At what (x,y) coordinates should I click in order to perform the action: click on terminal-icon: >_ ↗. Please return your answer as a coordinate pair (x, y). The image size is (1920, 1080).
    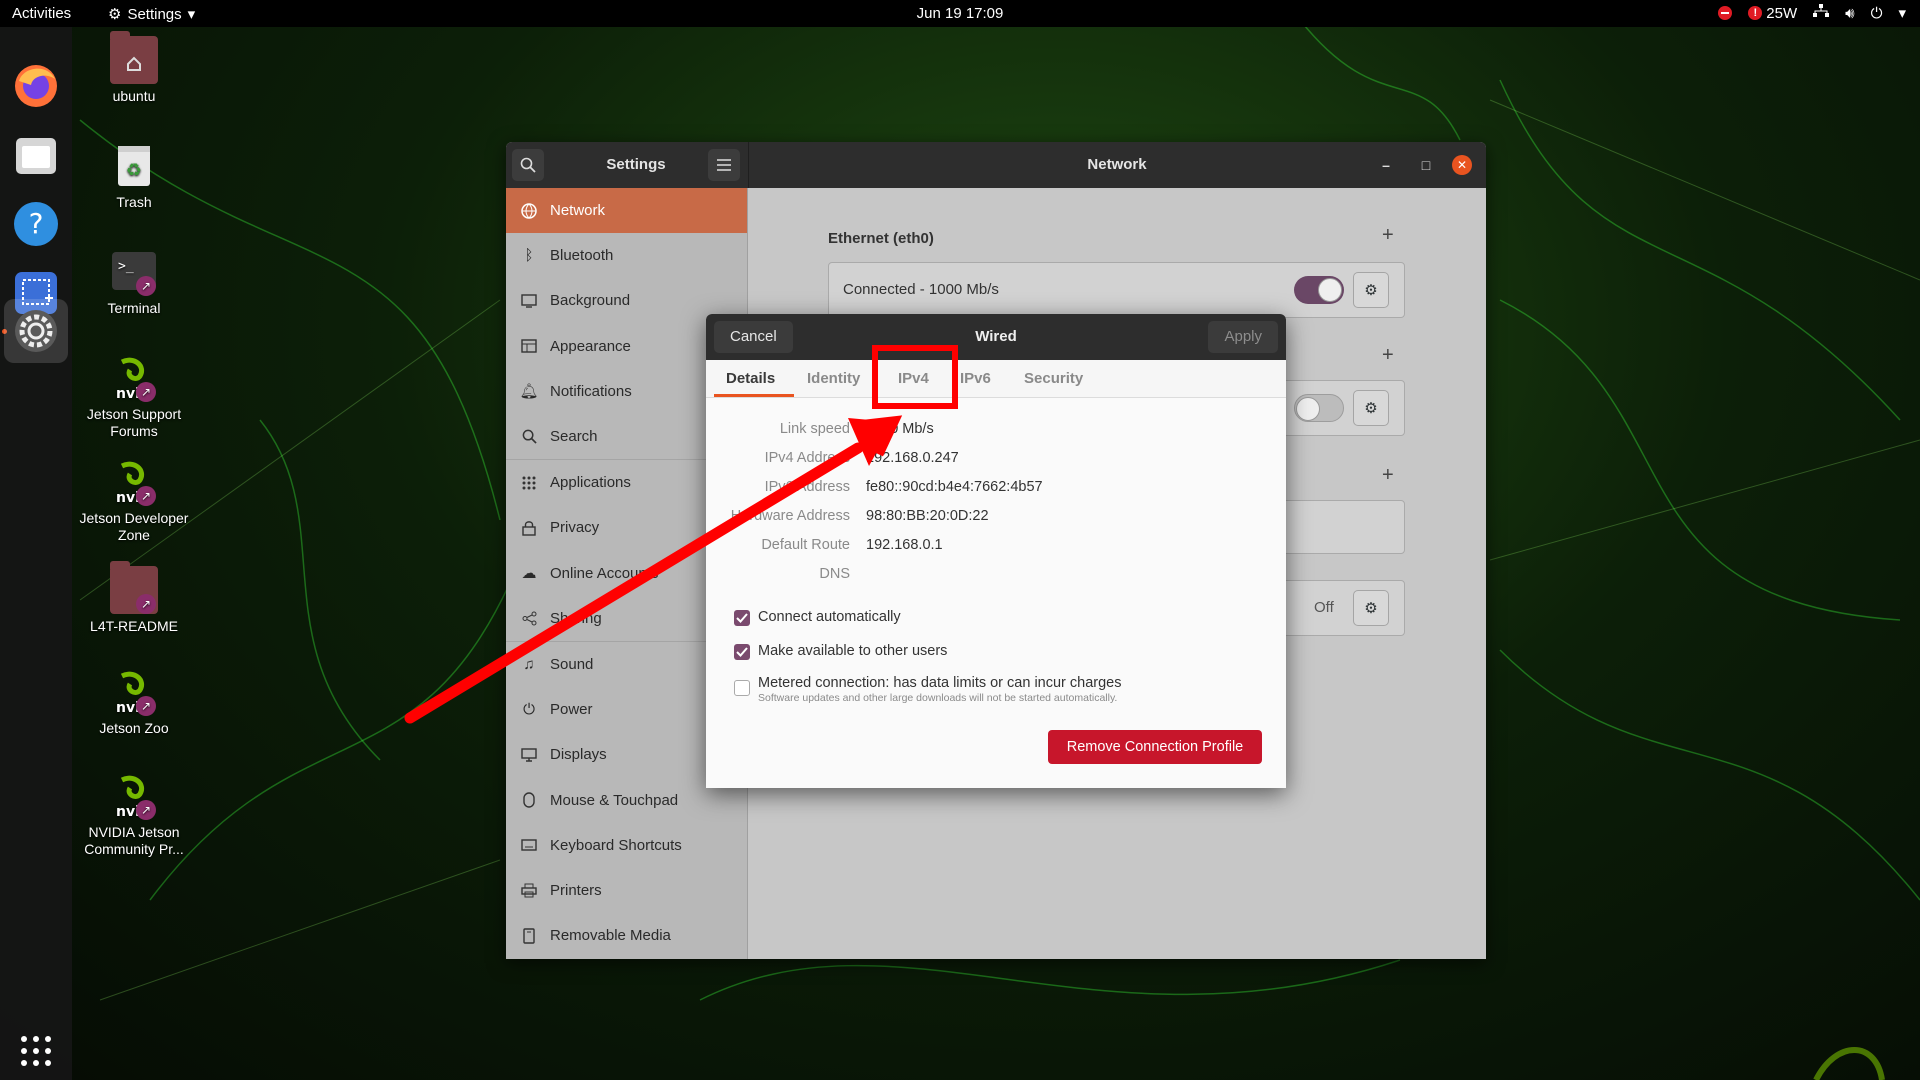
    Looking at the image, I should click on (134, 272).